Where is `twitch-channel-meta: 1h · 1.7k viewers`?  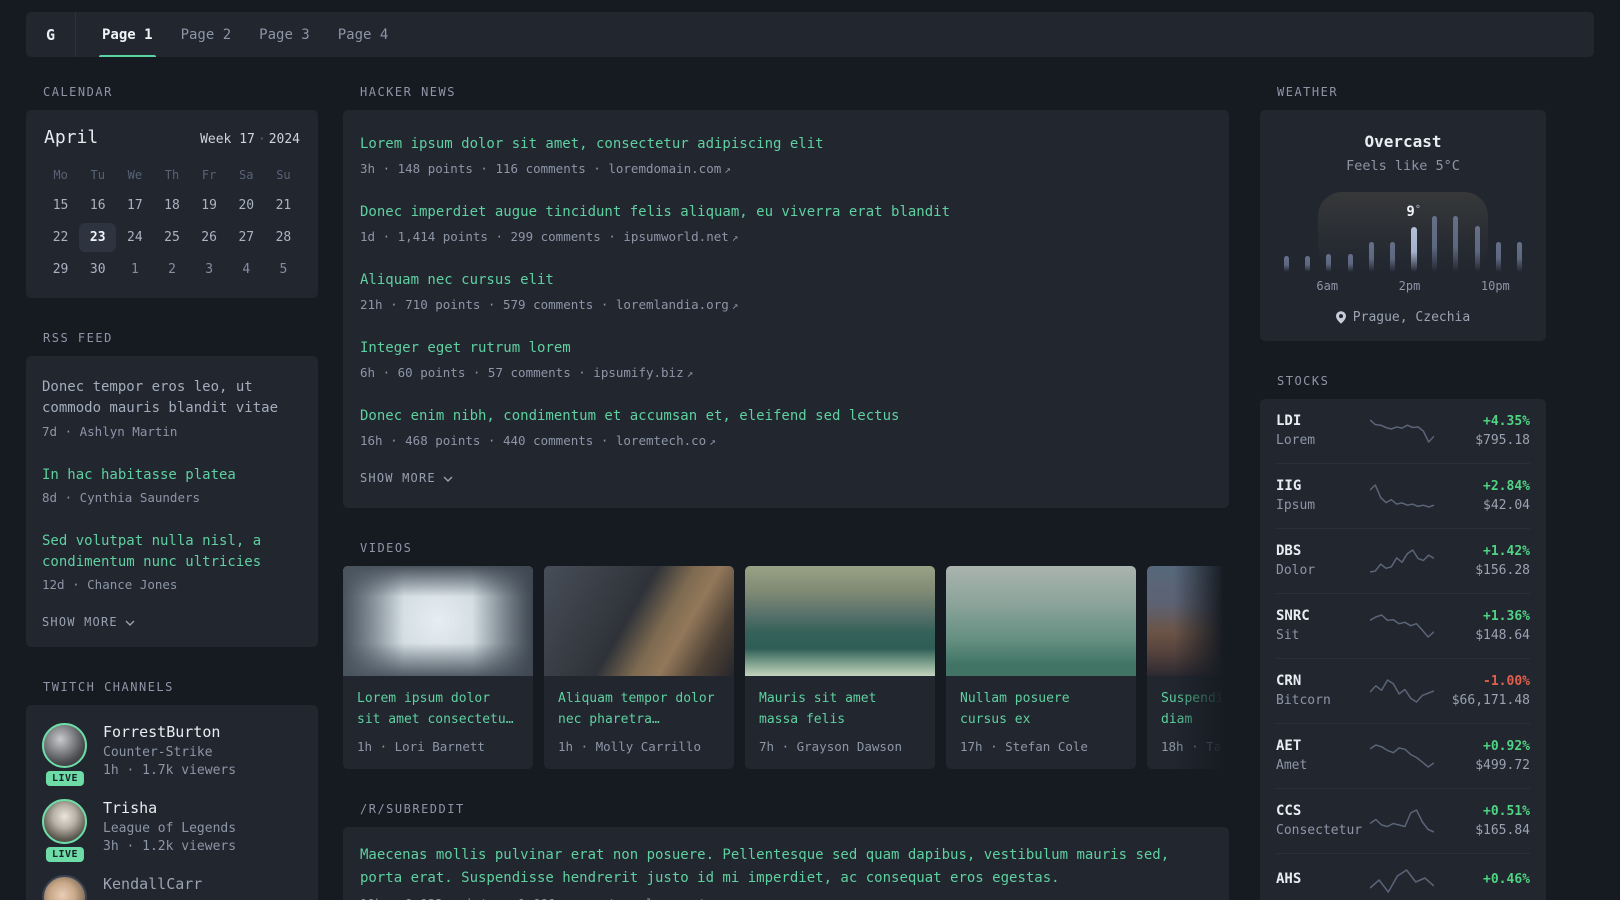 twitch-channel-meta: 1h · 1.7k viewers is located at coordinates (170, 771).